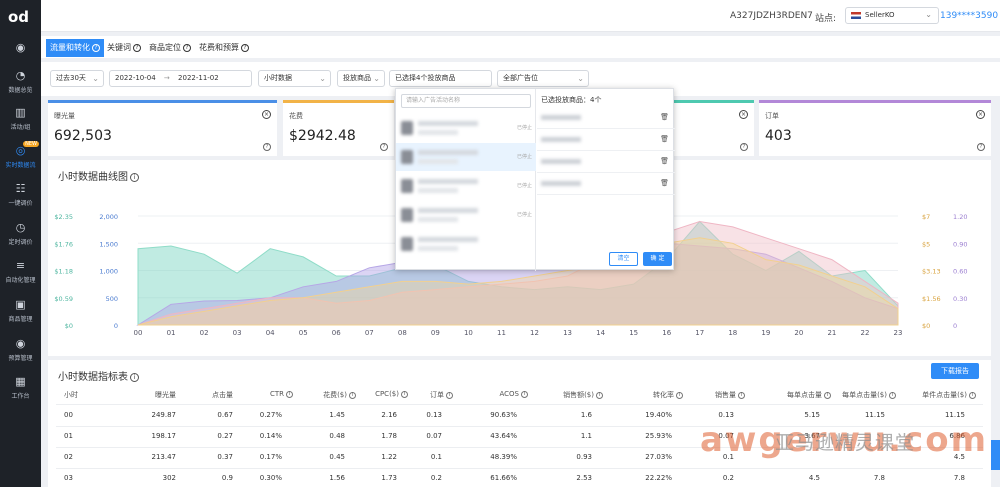 The height and width of the screenshot is (487, 1000). Describe the element at coordinates (995, 455) in the screenshot. I see `side-float-tab` at that location.